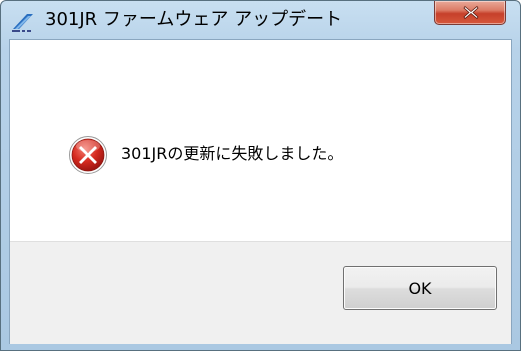 This screenshot has height=351, width=521. I want to click on error-message: 301JRの更新に失敗しました。, so click(232, 153).